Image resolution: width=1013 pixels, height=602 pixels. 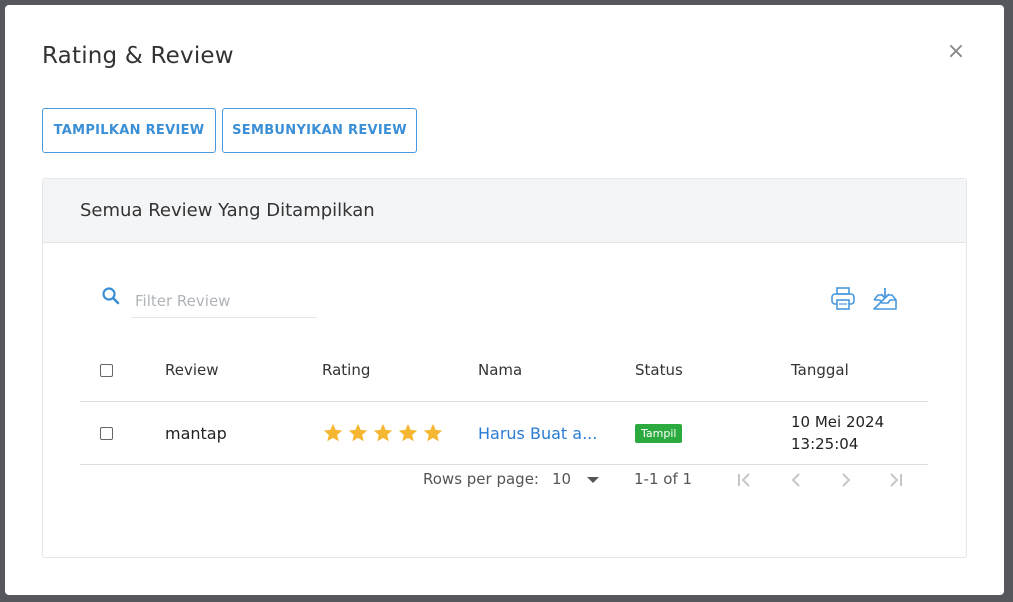 What do you see at coordinates (843, 299) in the screenshot?
I see `print-icon` at bounding box center [843, 299].